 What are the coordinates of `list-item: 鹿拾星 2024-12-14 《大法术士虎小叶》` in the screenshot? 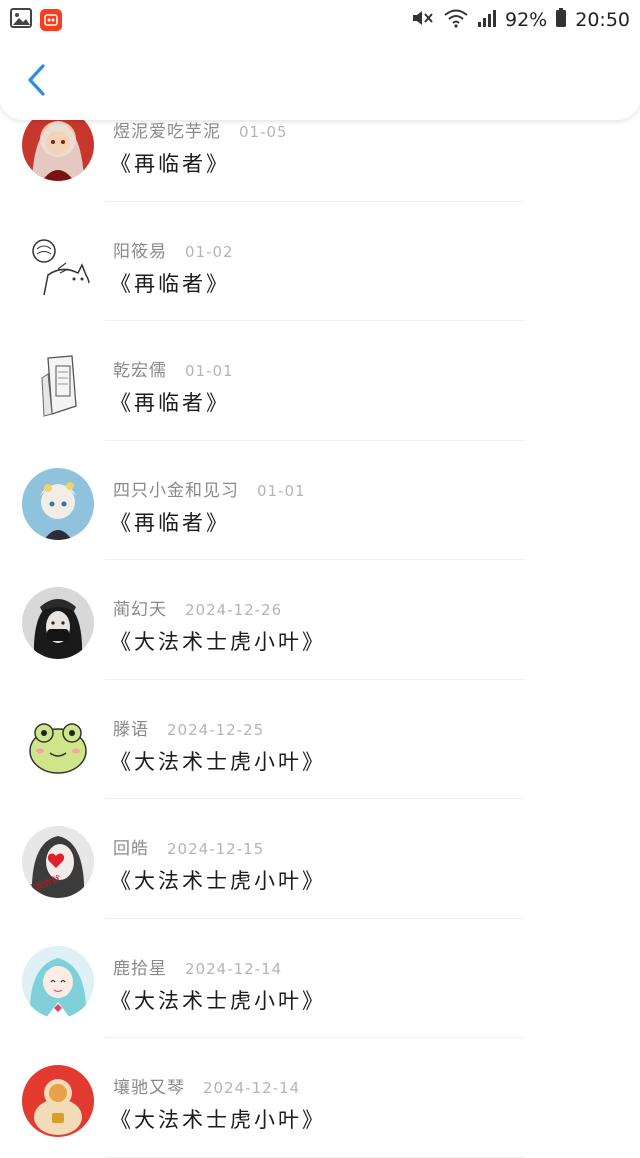 It's located at (320, 978).